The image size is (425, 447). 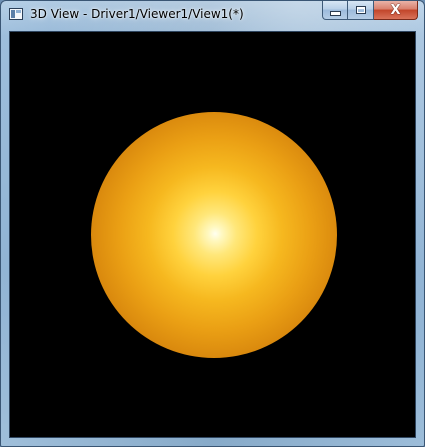 I want to click on maximize-icon, so click(x=360, y=10).